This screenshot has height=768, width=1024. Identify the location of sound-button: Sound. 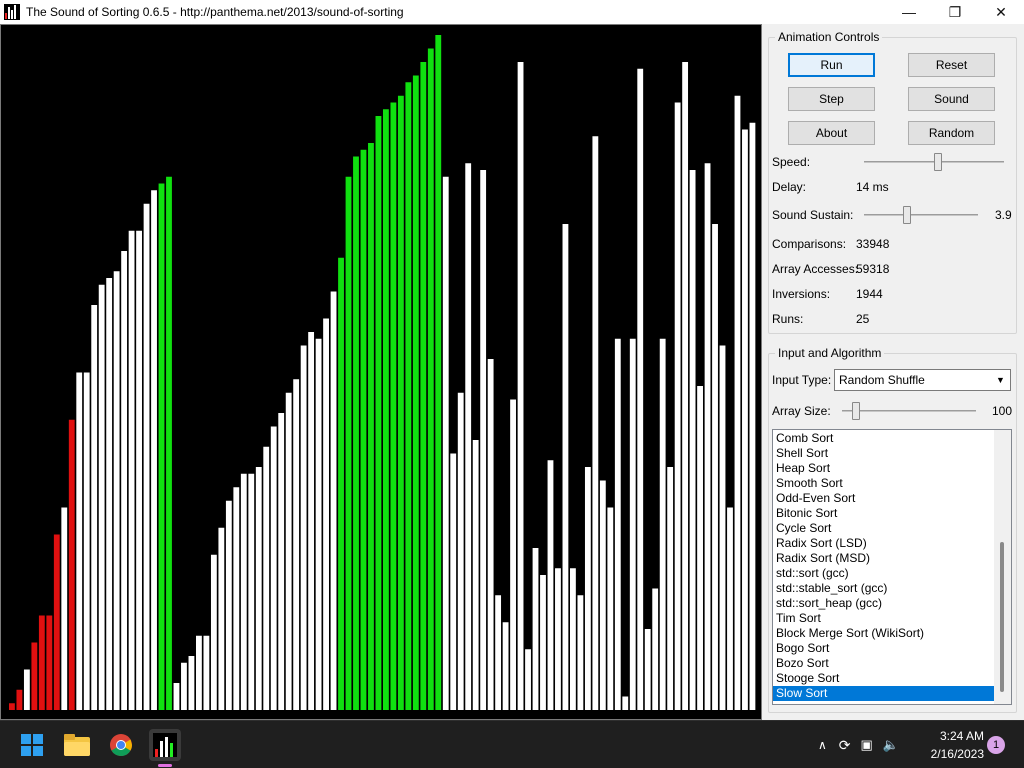
(951, 99).